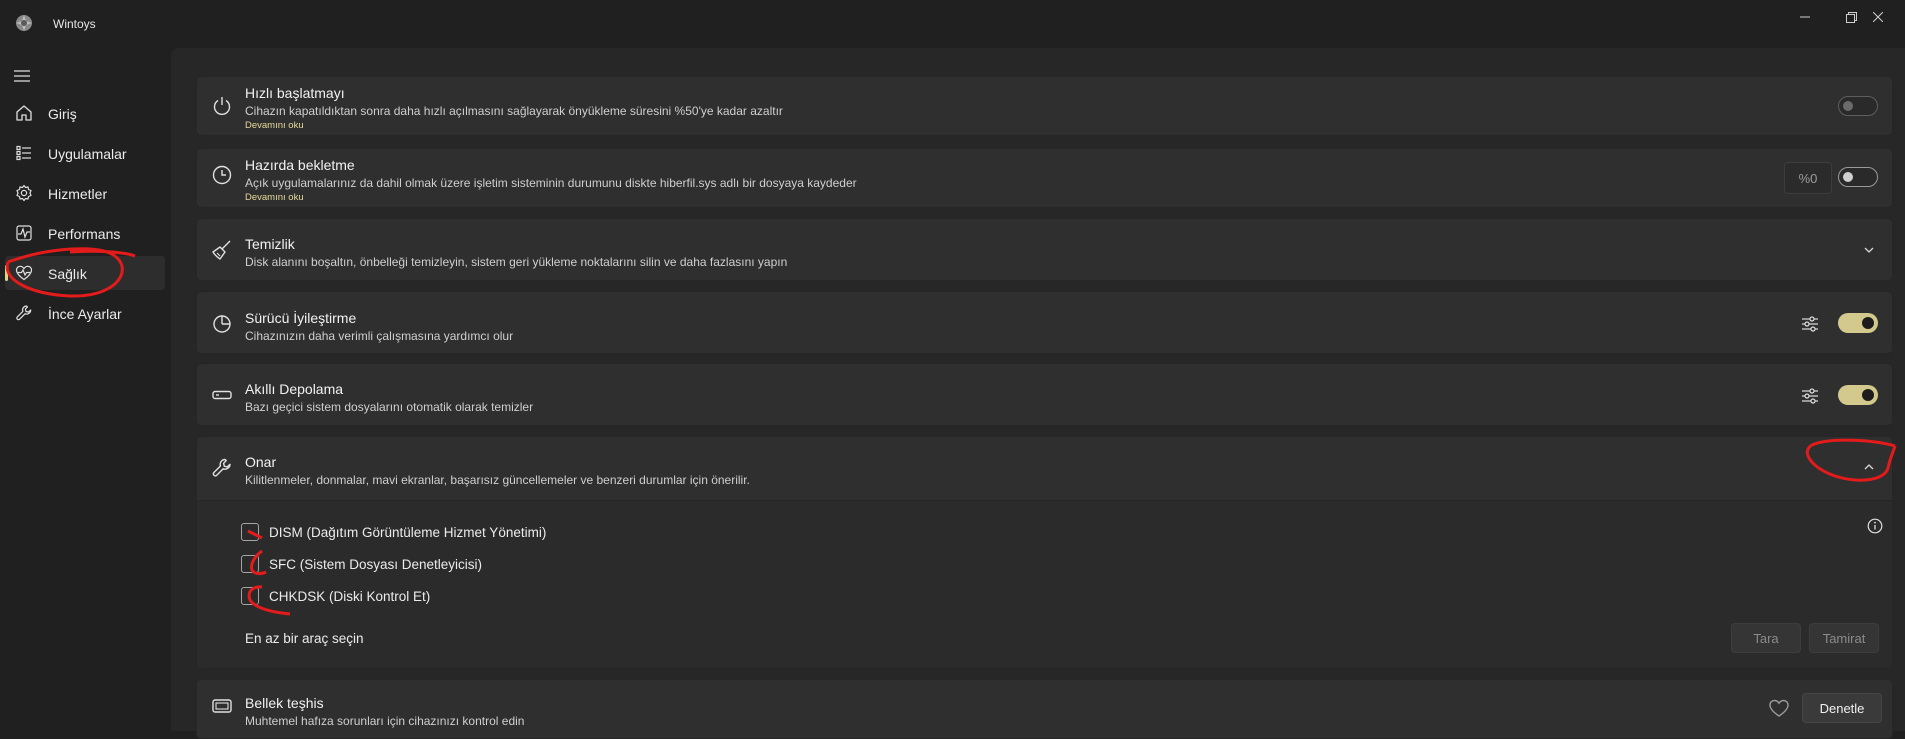 The height and width of the screenshot is (739, 1905). I want to click on minimize-button, so click(1805, 17).